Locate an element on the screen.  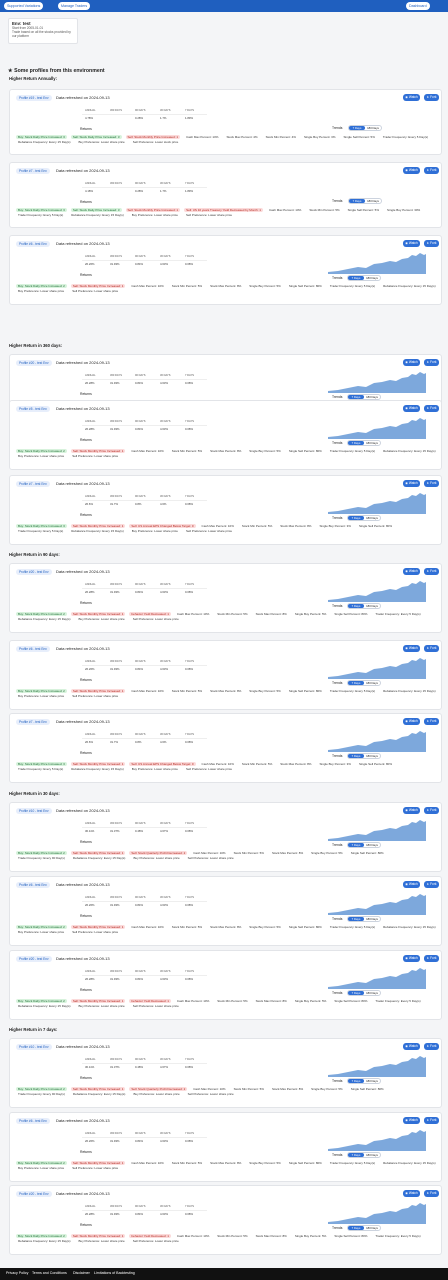
disclaimer-link: Disclaimer is located at coordinates (81, 1273).